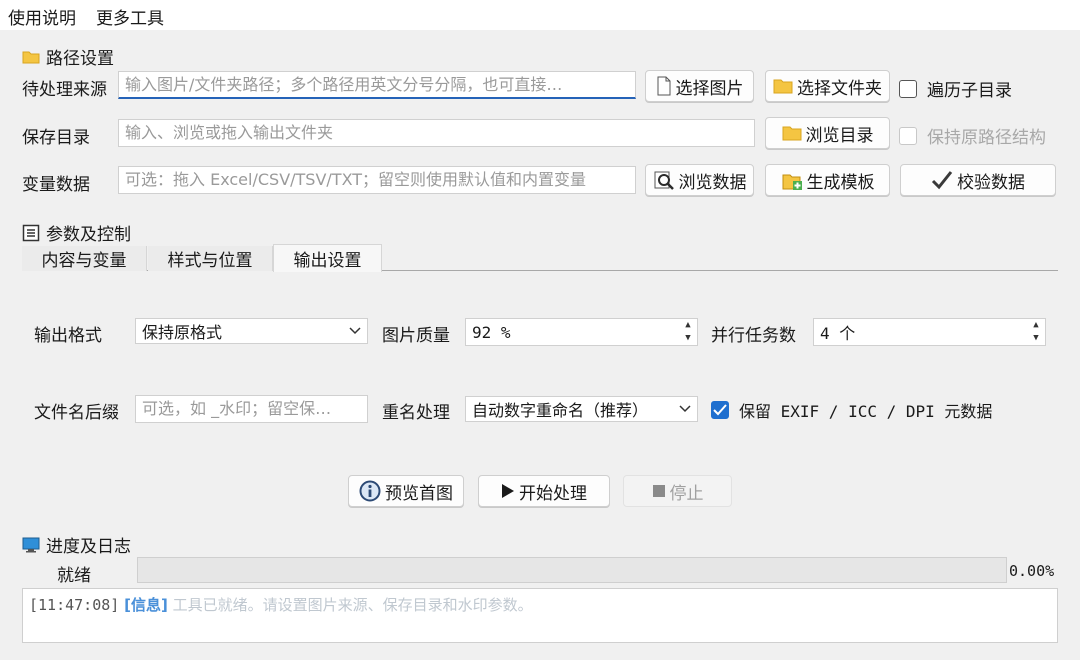  I want to click on path-section-header: 路径设置, so click(68, 56).